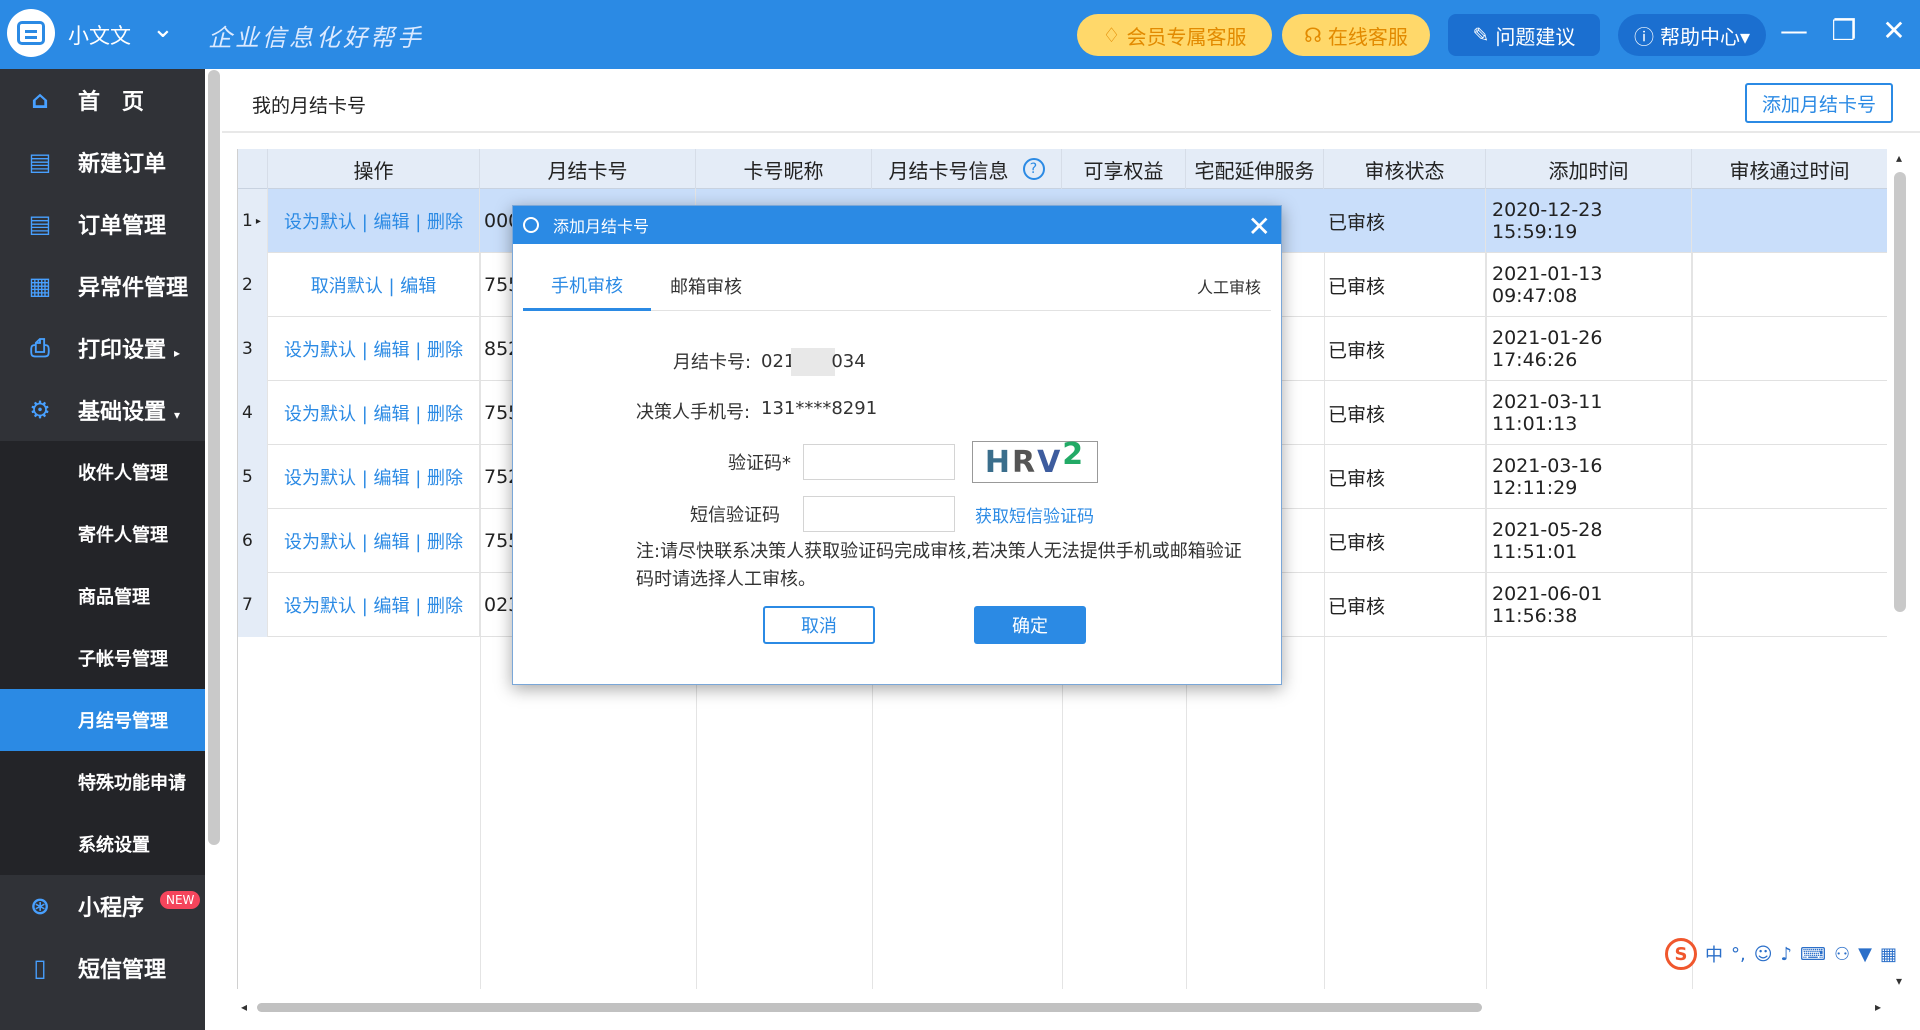  Describe the element at coordinates (1050, 462) in the screenshot. I see `captcha-char: V` at that location.